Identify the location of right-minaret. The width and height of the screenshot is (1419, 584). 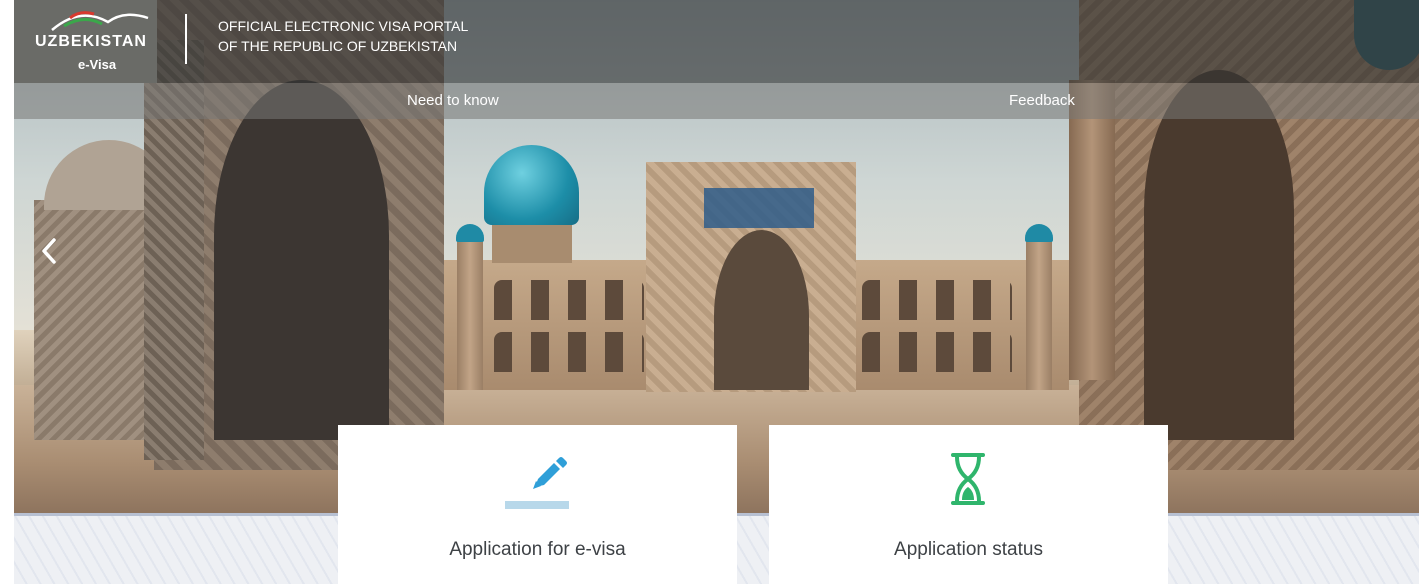
(1092, 230).